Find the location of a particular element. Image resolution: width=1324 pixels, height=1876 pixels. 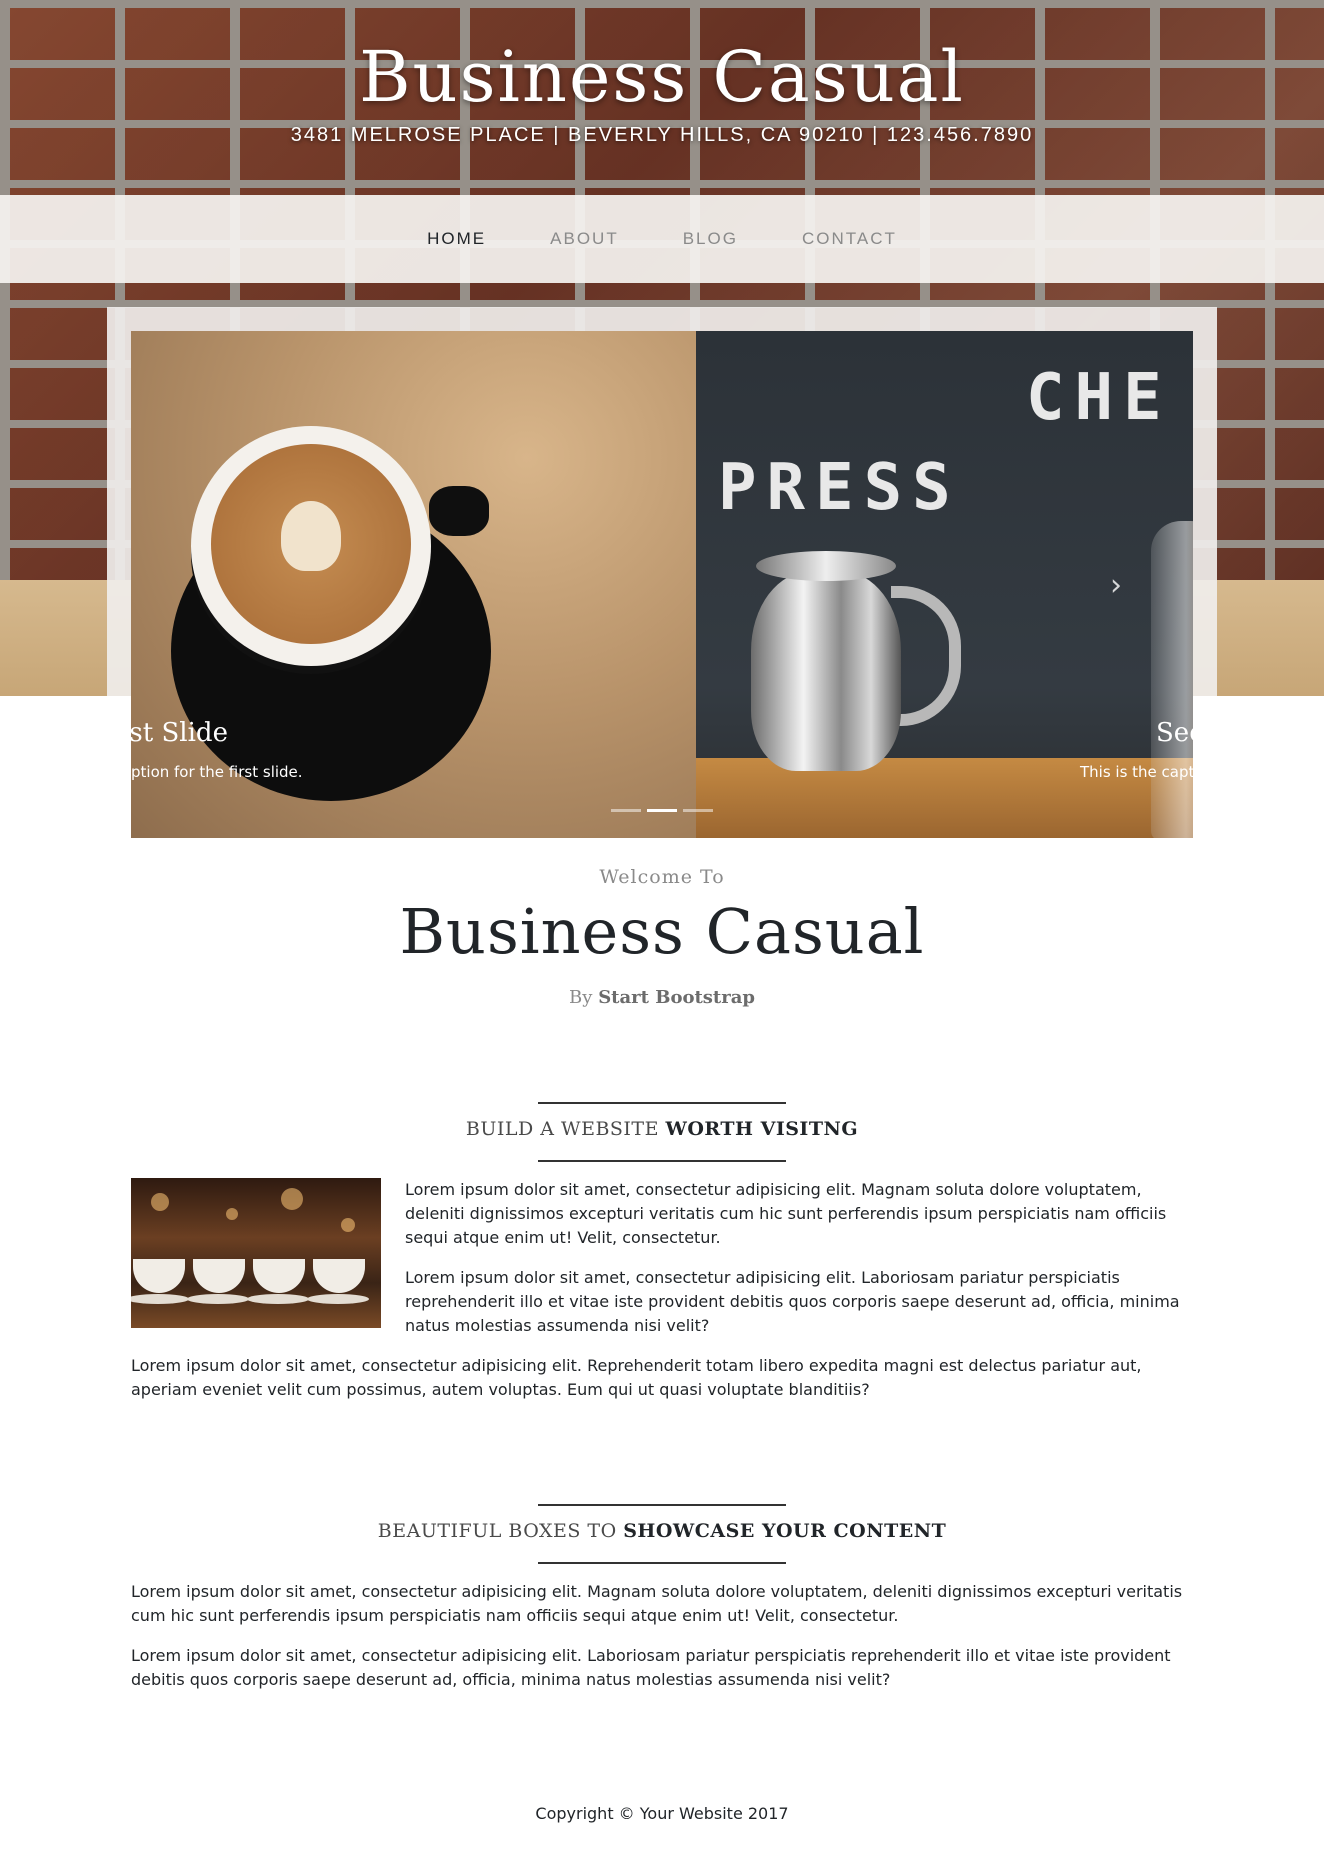

sign-text-che: CHE is located at coordinates (1099, 398).